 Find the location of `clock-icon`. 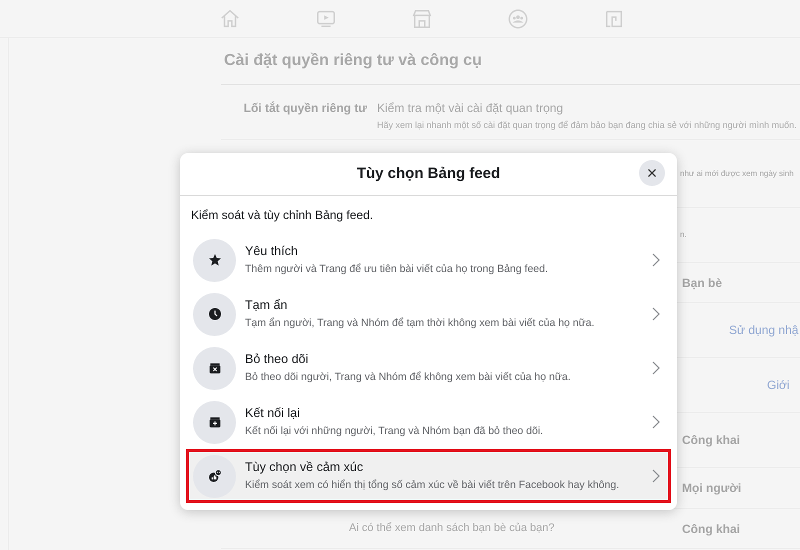

clock-icon is located at coordinates (214, 314).